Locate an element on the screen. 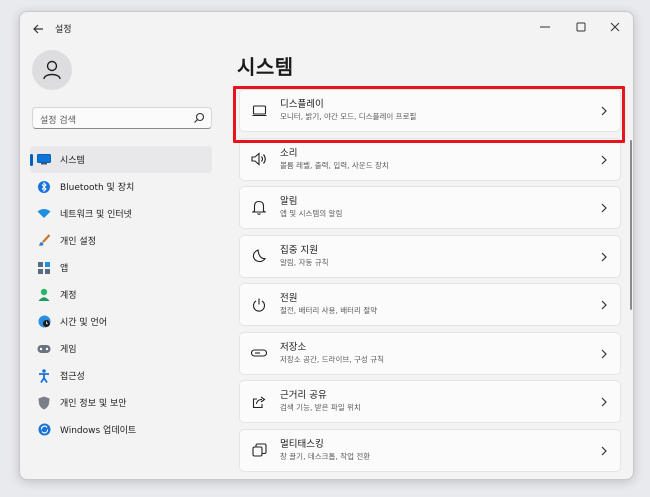  card-subtitle: 알림, 자동 규칙 is located at coordinates (304, 262).